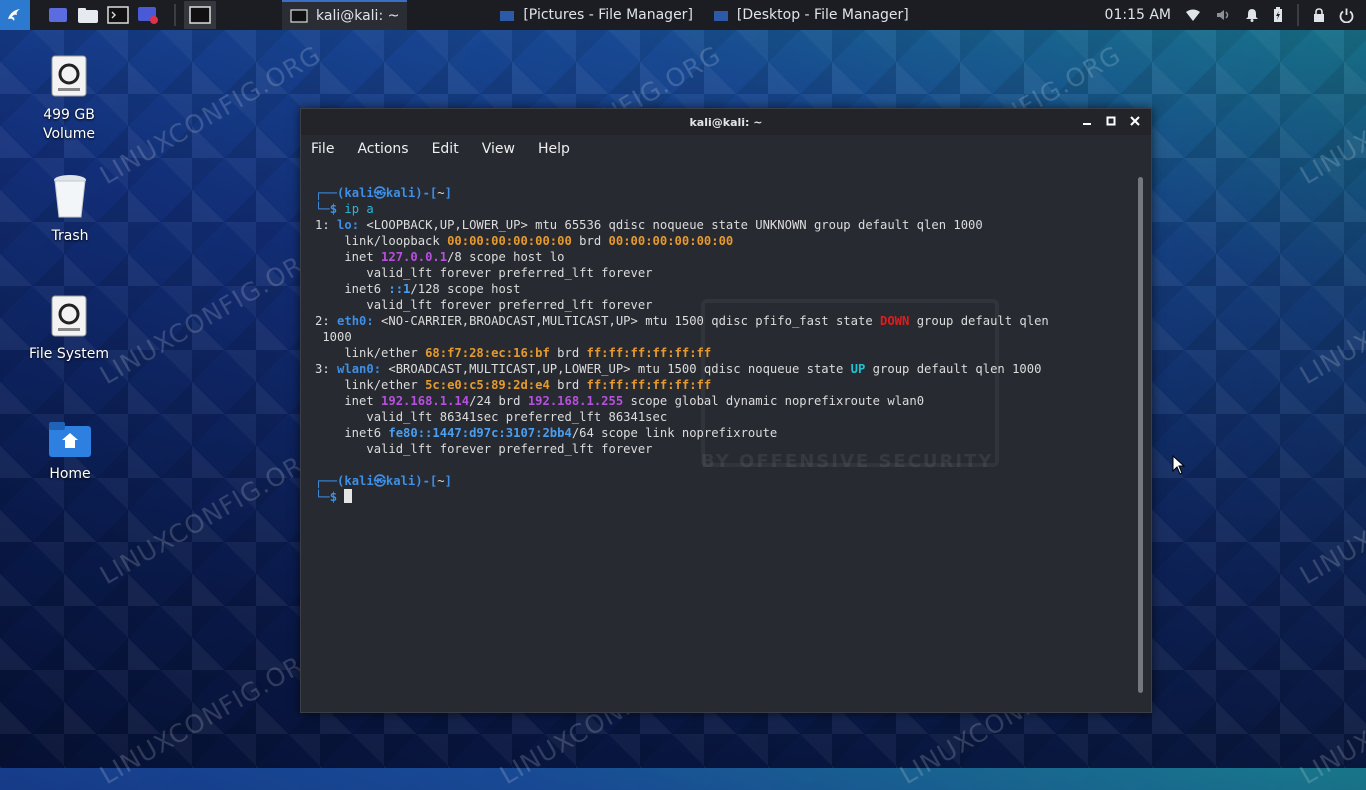  Describe the element at coordinates (726, 122) in the screenshot. I see `window-titlebar: kali@kali: ~` at that location.